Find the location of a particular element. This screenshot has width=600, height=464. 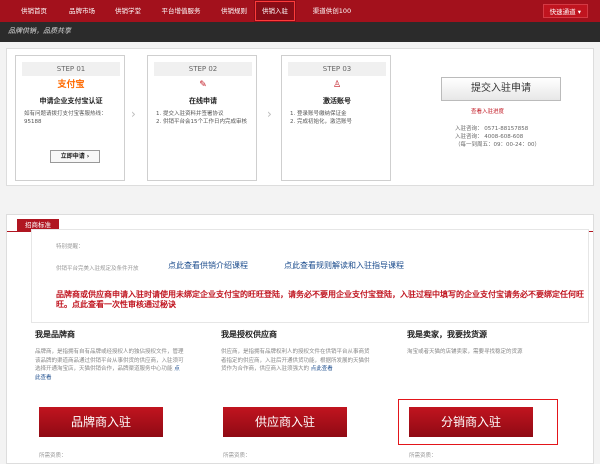

nav-item-home: 供销首页 is located at coordinates (34, 11).